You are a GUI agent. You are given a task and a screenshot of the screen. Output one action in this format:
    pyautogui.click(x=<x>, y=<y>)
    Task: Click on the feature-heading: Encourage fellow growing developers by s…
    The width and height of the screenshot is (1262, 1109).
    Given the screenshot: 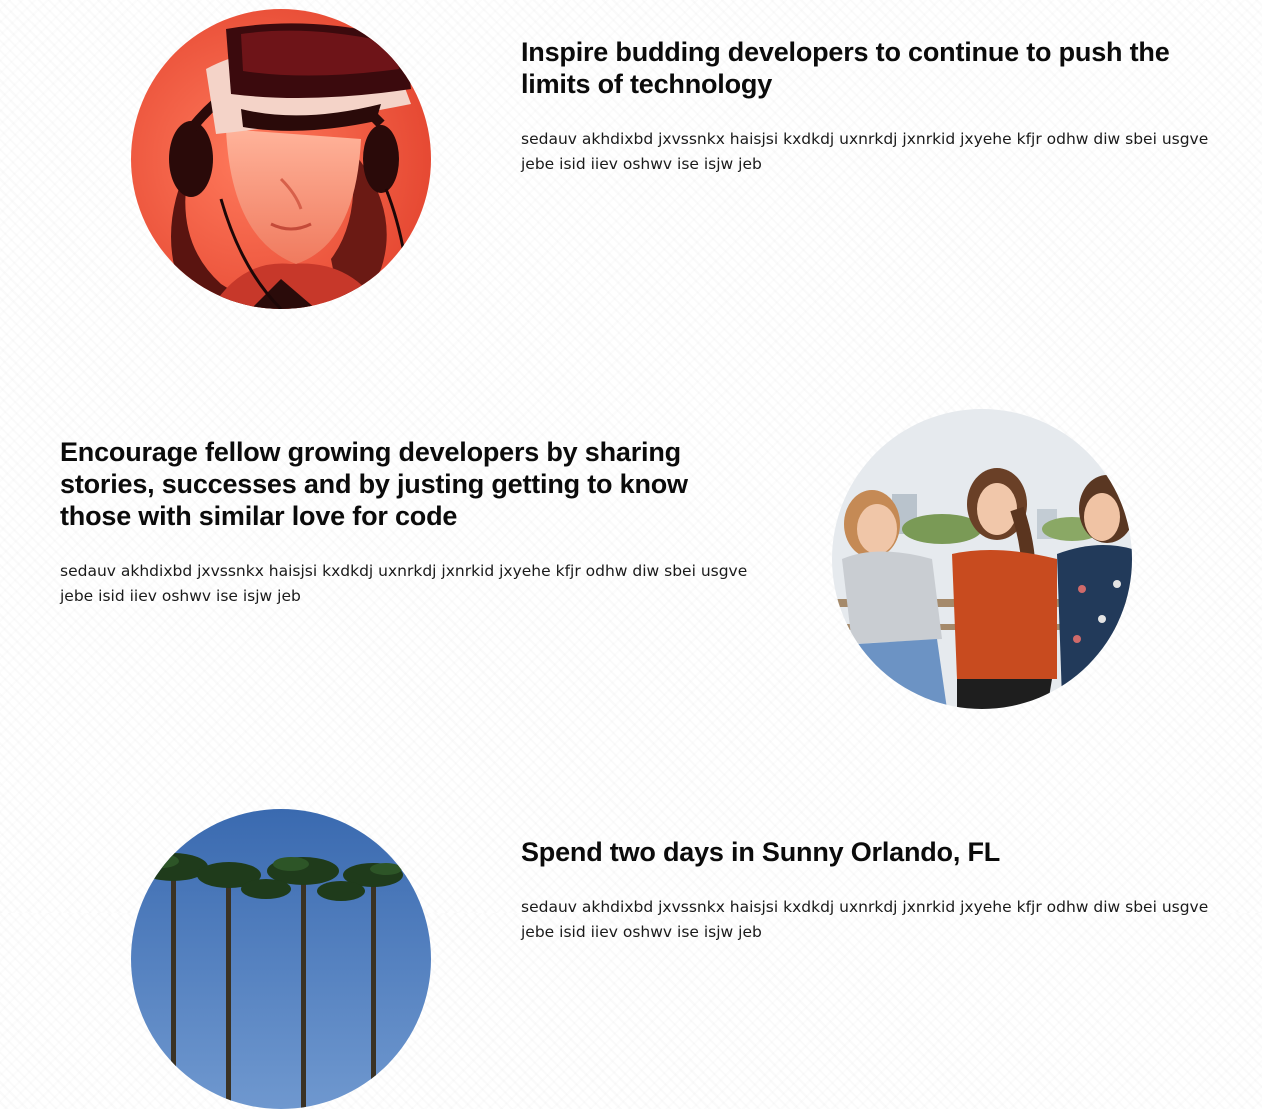 What is the action you would take?
    pyautogui.click(x=374, y=484)
    